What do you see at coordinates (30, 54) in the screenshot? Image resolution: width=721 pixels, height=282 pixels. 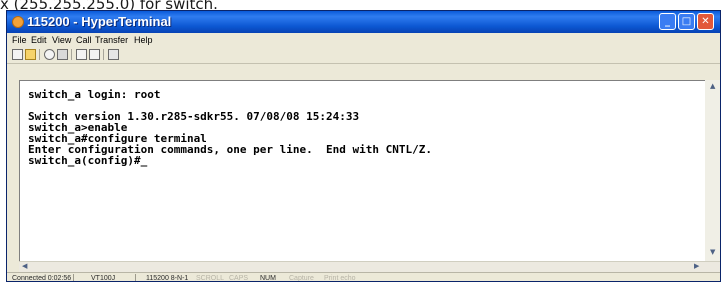 I see `open-icon` at bounding box center [30, 54].